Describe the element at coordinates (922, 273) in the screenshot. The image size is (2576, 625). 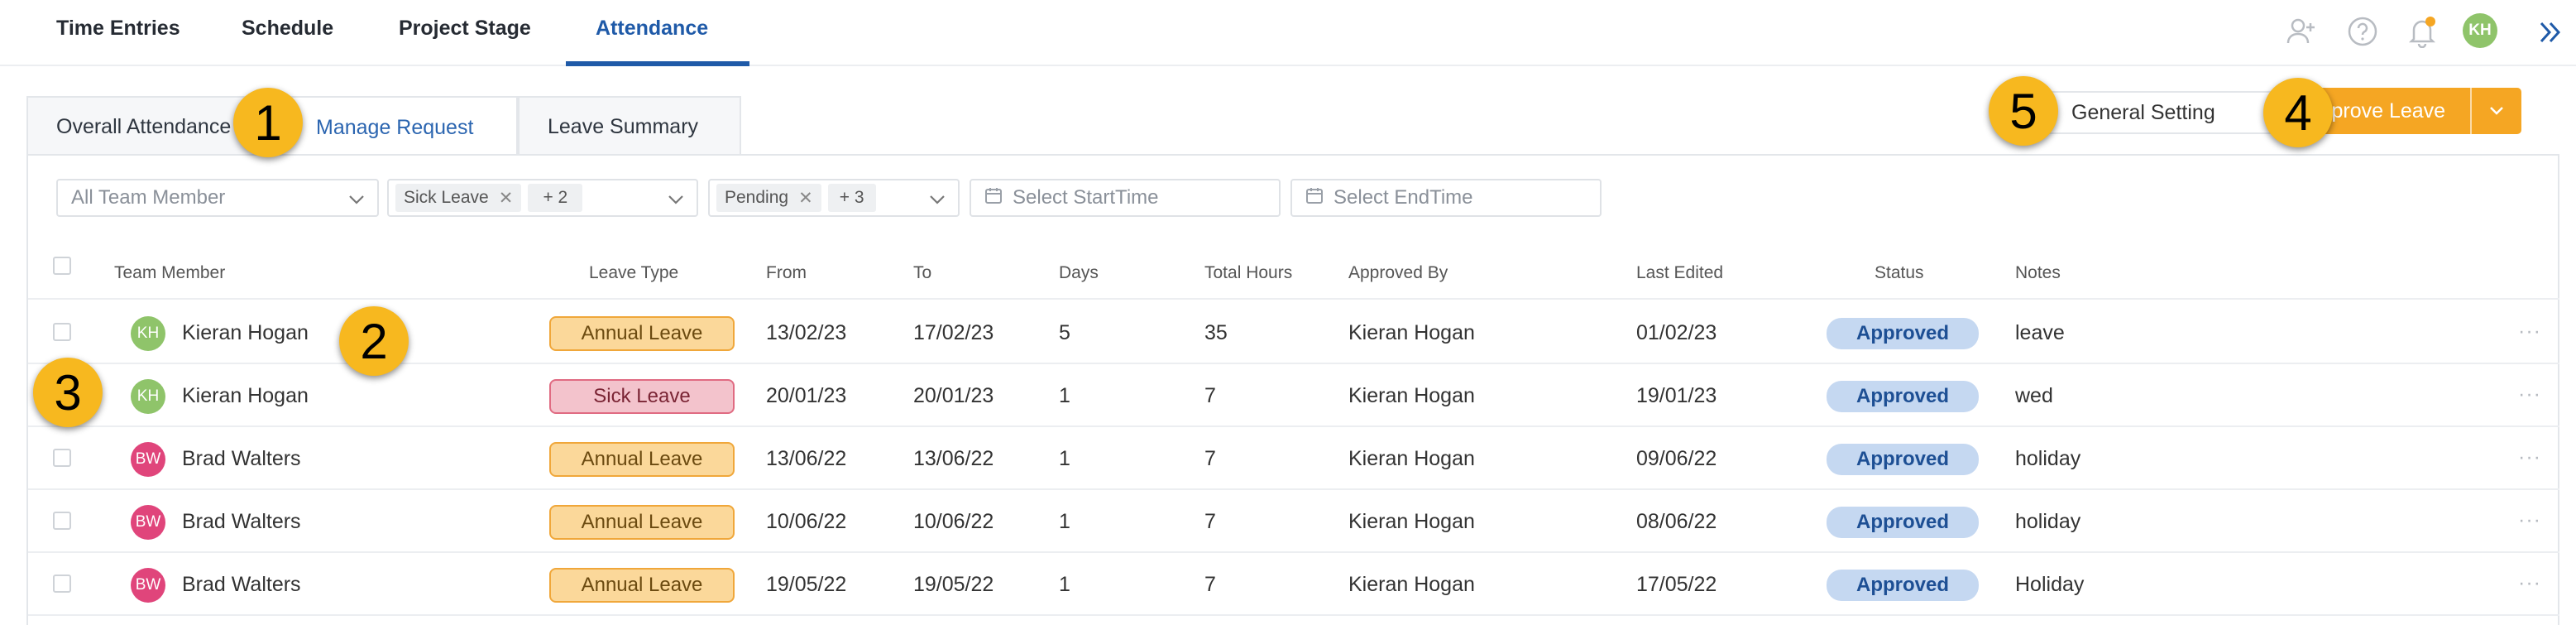
I see `header-to: To` at that location.